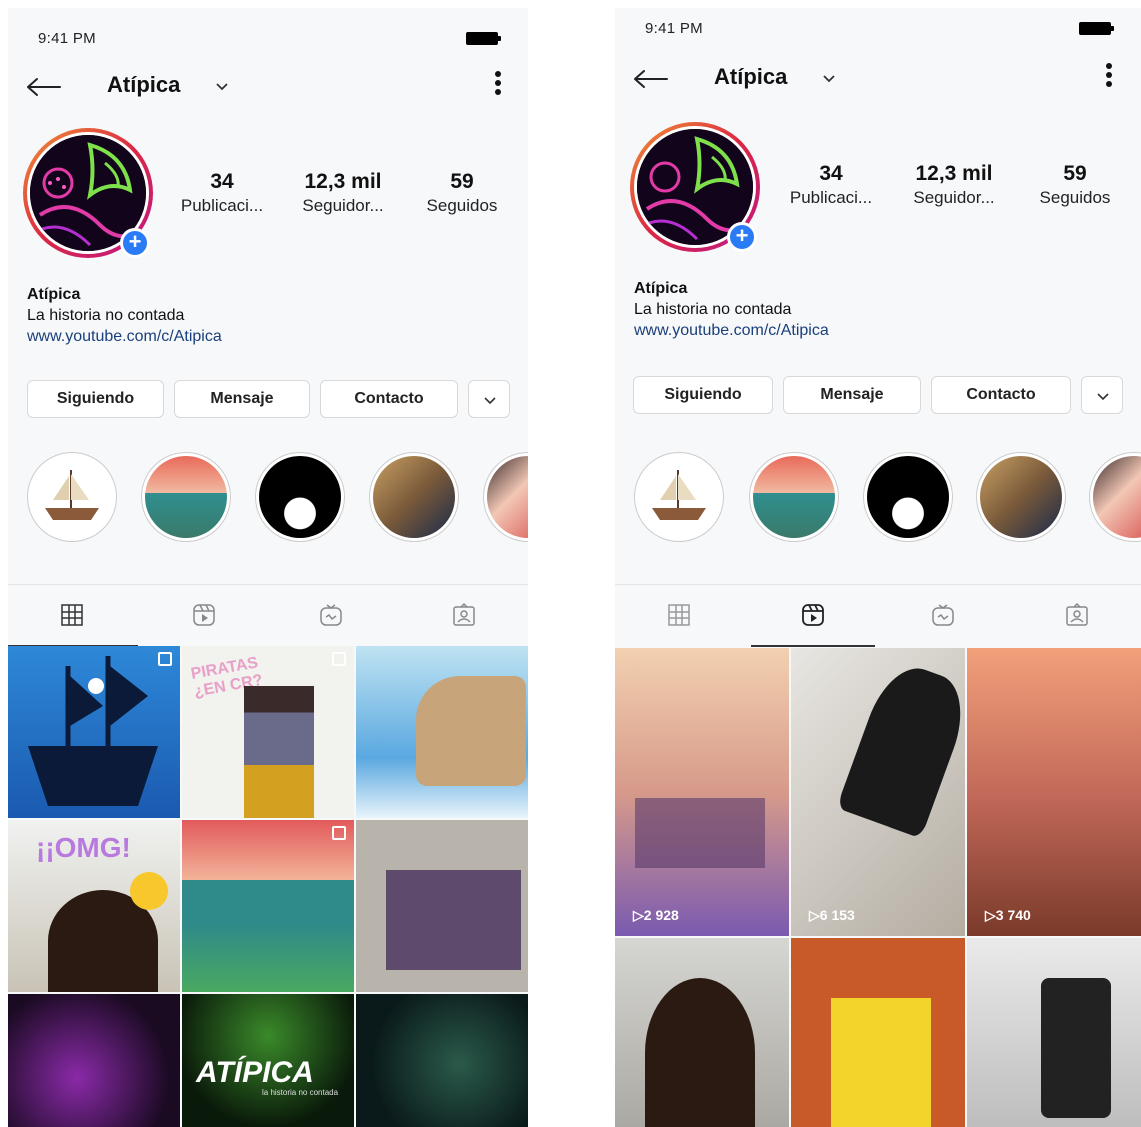  Describe the element at coordinates (442, 1060) in the screenshot. I see `post-neon-leaves` at that location.